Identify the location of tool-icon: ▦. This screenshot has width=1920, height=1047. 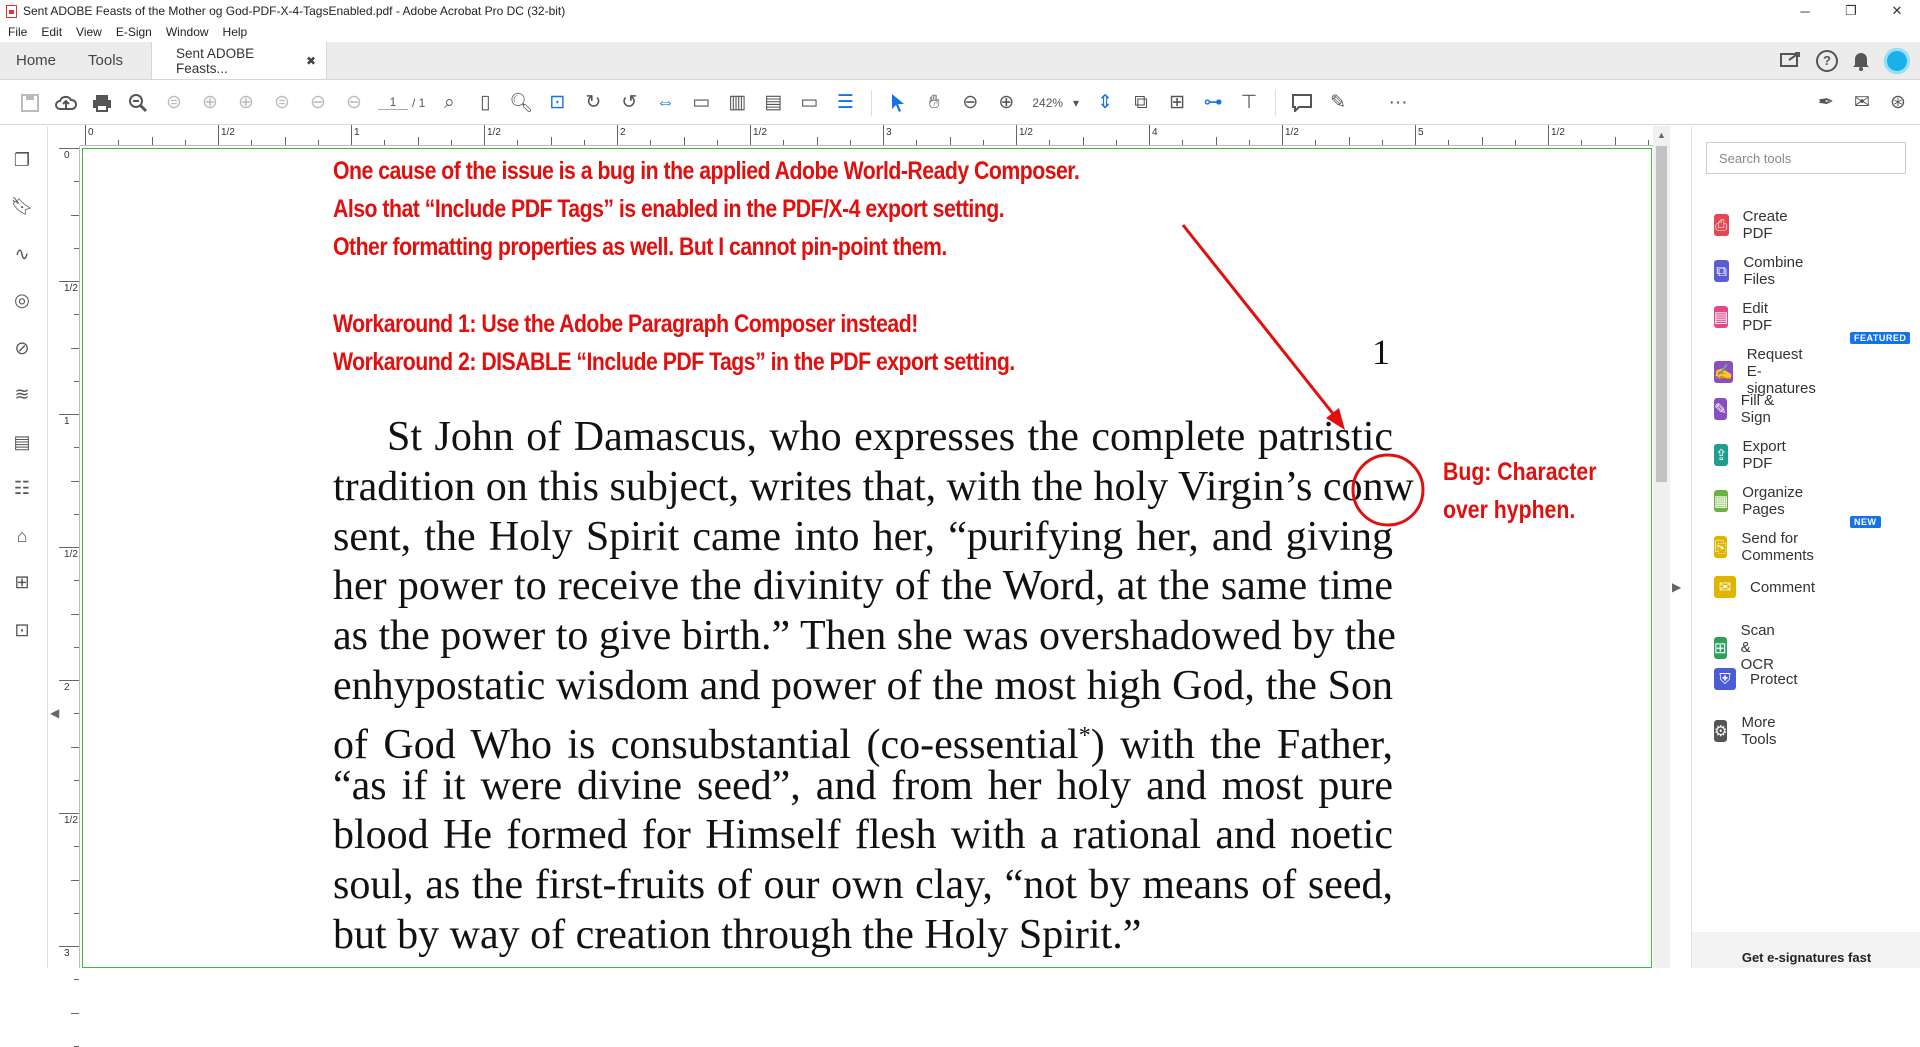
(1721, 501).